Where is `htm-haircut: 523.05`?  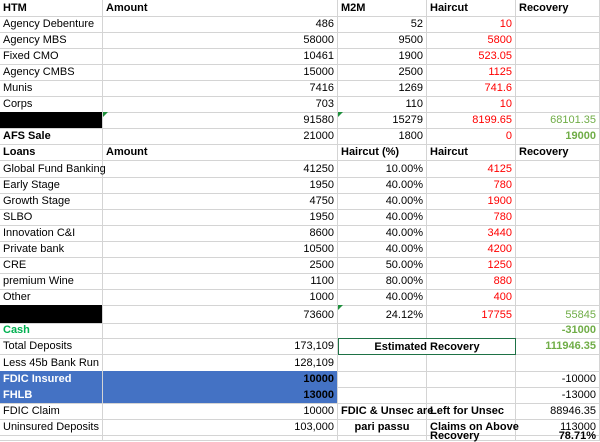 htm-haircut: 523.05 is located at coordinates (471, 56).